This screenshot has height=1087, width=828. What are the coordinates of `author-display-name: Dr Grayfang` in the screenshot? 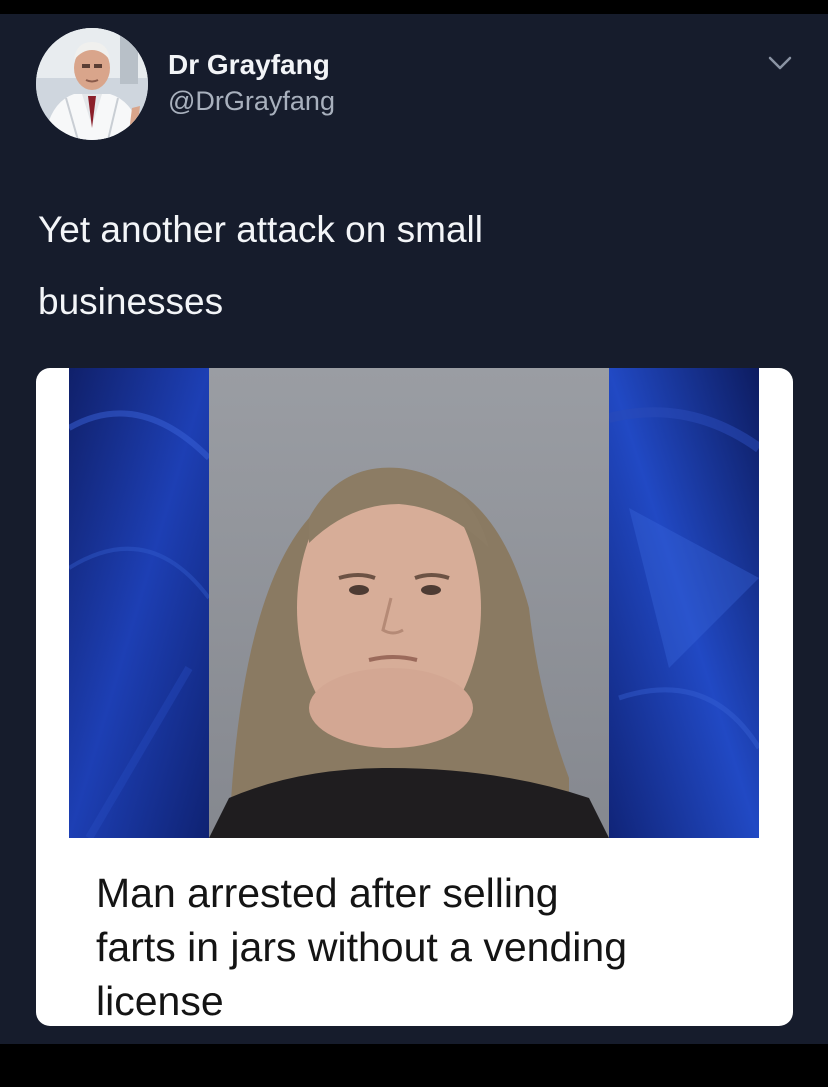 It's located at (251, 65).